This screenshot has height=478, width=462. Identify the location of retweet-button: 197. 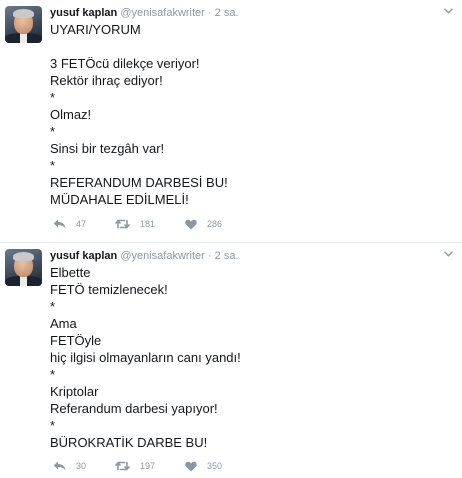
(135, 466).